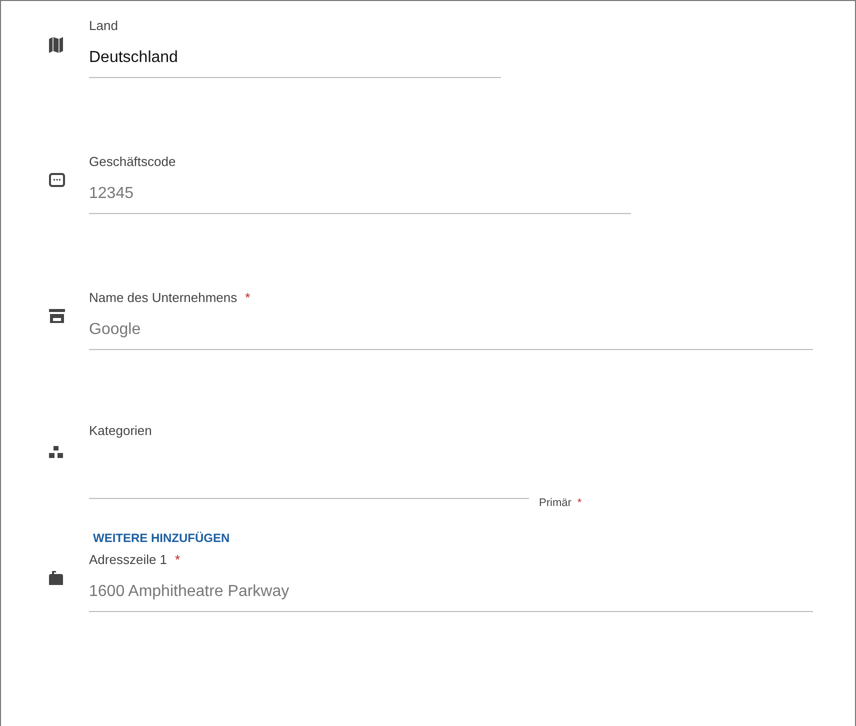 The height and width of the screenshot is (726, 856). I want to click on add-more-button: WEITERE HINZUFÜGEN, so click(161, 538).